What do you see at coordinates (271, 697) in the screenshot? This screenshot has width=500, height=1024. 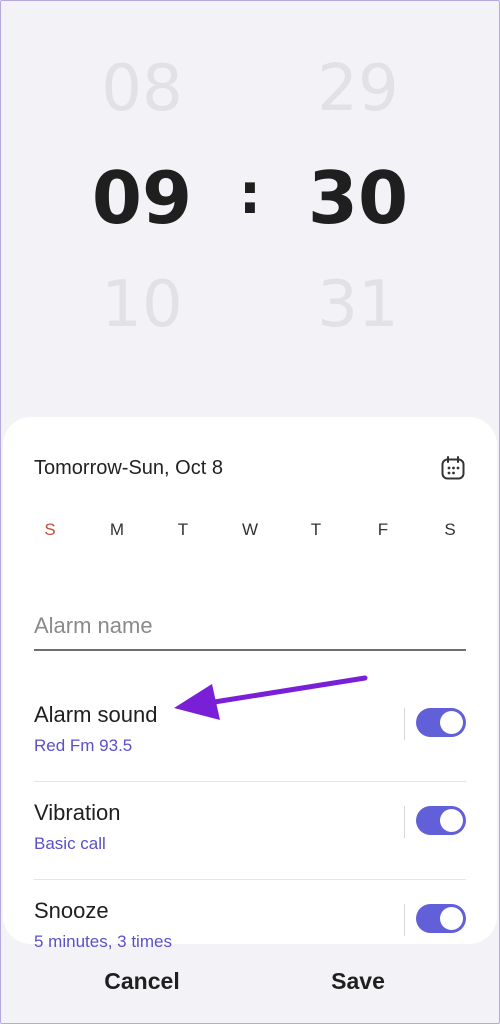 I see `annotation-arrow-icon` at bounding box center [271, 697].